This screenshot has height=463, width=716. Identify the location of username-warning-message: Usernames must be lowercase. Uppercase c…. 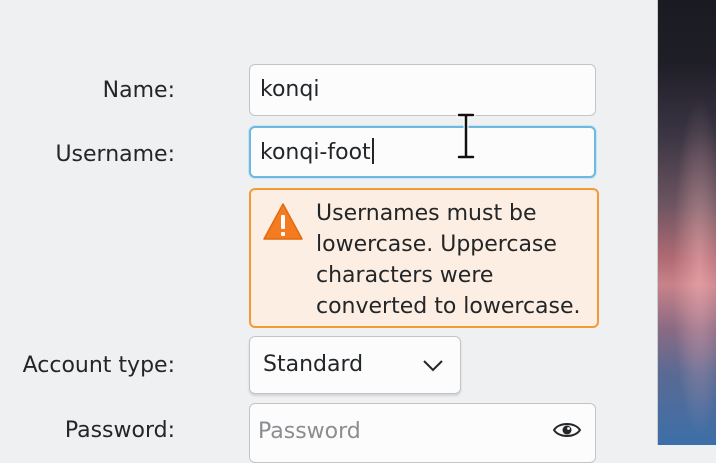
(424, 258).